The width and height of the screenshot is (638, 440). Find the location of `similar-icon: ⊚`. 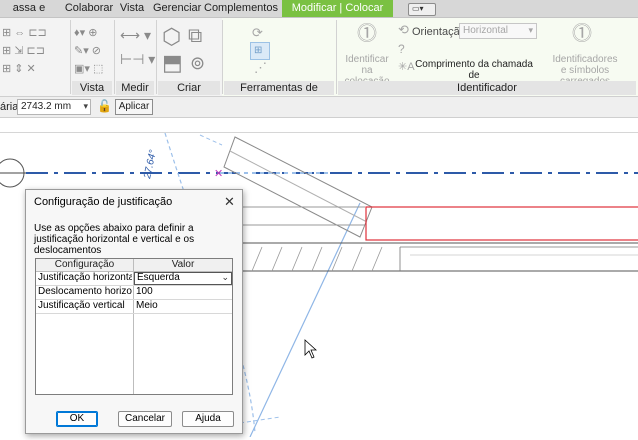

similar-icon: ⊚ is located at coordinates (197, 63).